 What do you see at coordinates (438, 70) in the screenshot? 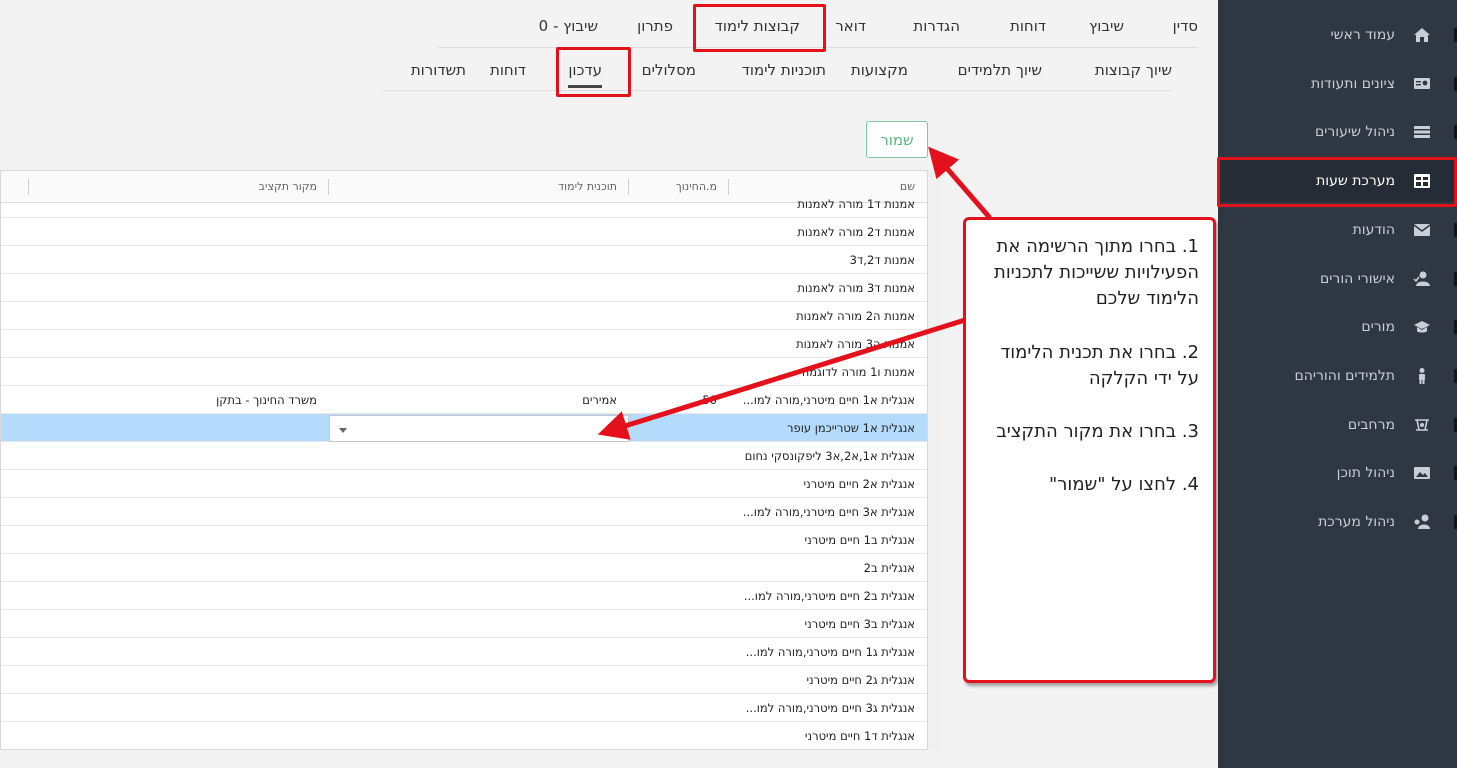
I see `subtab-broadcasts: תשדורות` at bounding box center [438, 70].